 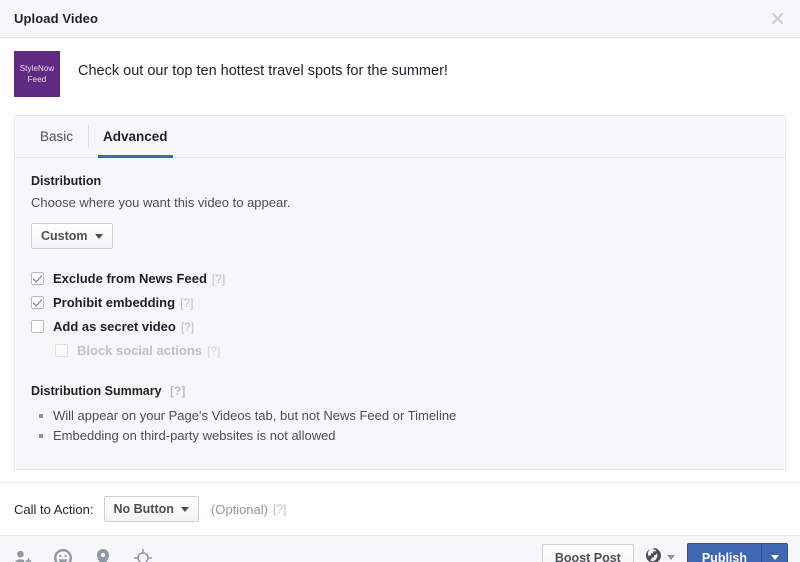 What do you see at coordinates (177, 391) in the screenshot?
I see `help-icon-distribution-summary: [?]` at bounding box center [177, 391].